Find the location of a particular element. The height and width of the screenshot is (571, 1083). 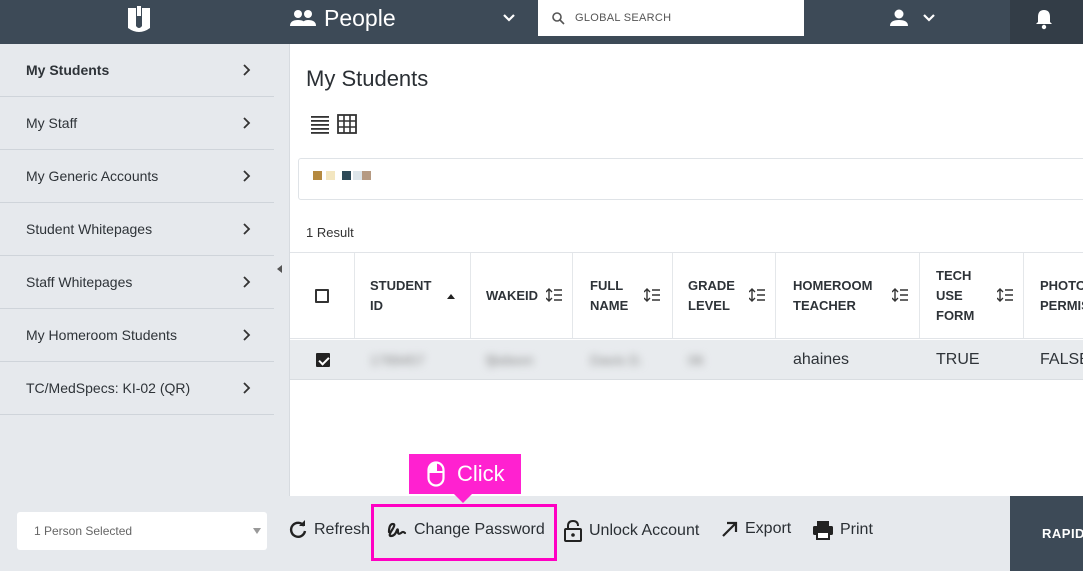

click-tooltip-label: Click is located at coordinates (481, 473).